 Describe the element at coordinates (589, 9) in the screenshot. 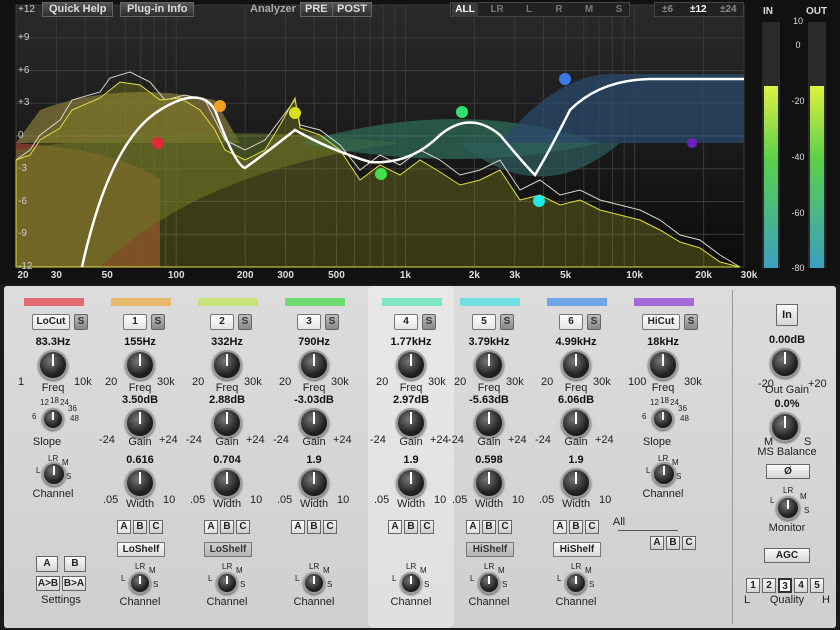

I see `channel-option-m: M` at that location.